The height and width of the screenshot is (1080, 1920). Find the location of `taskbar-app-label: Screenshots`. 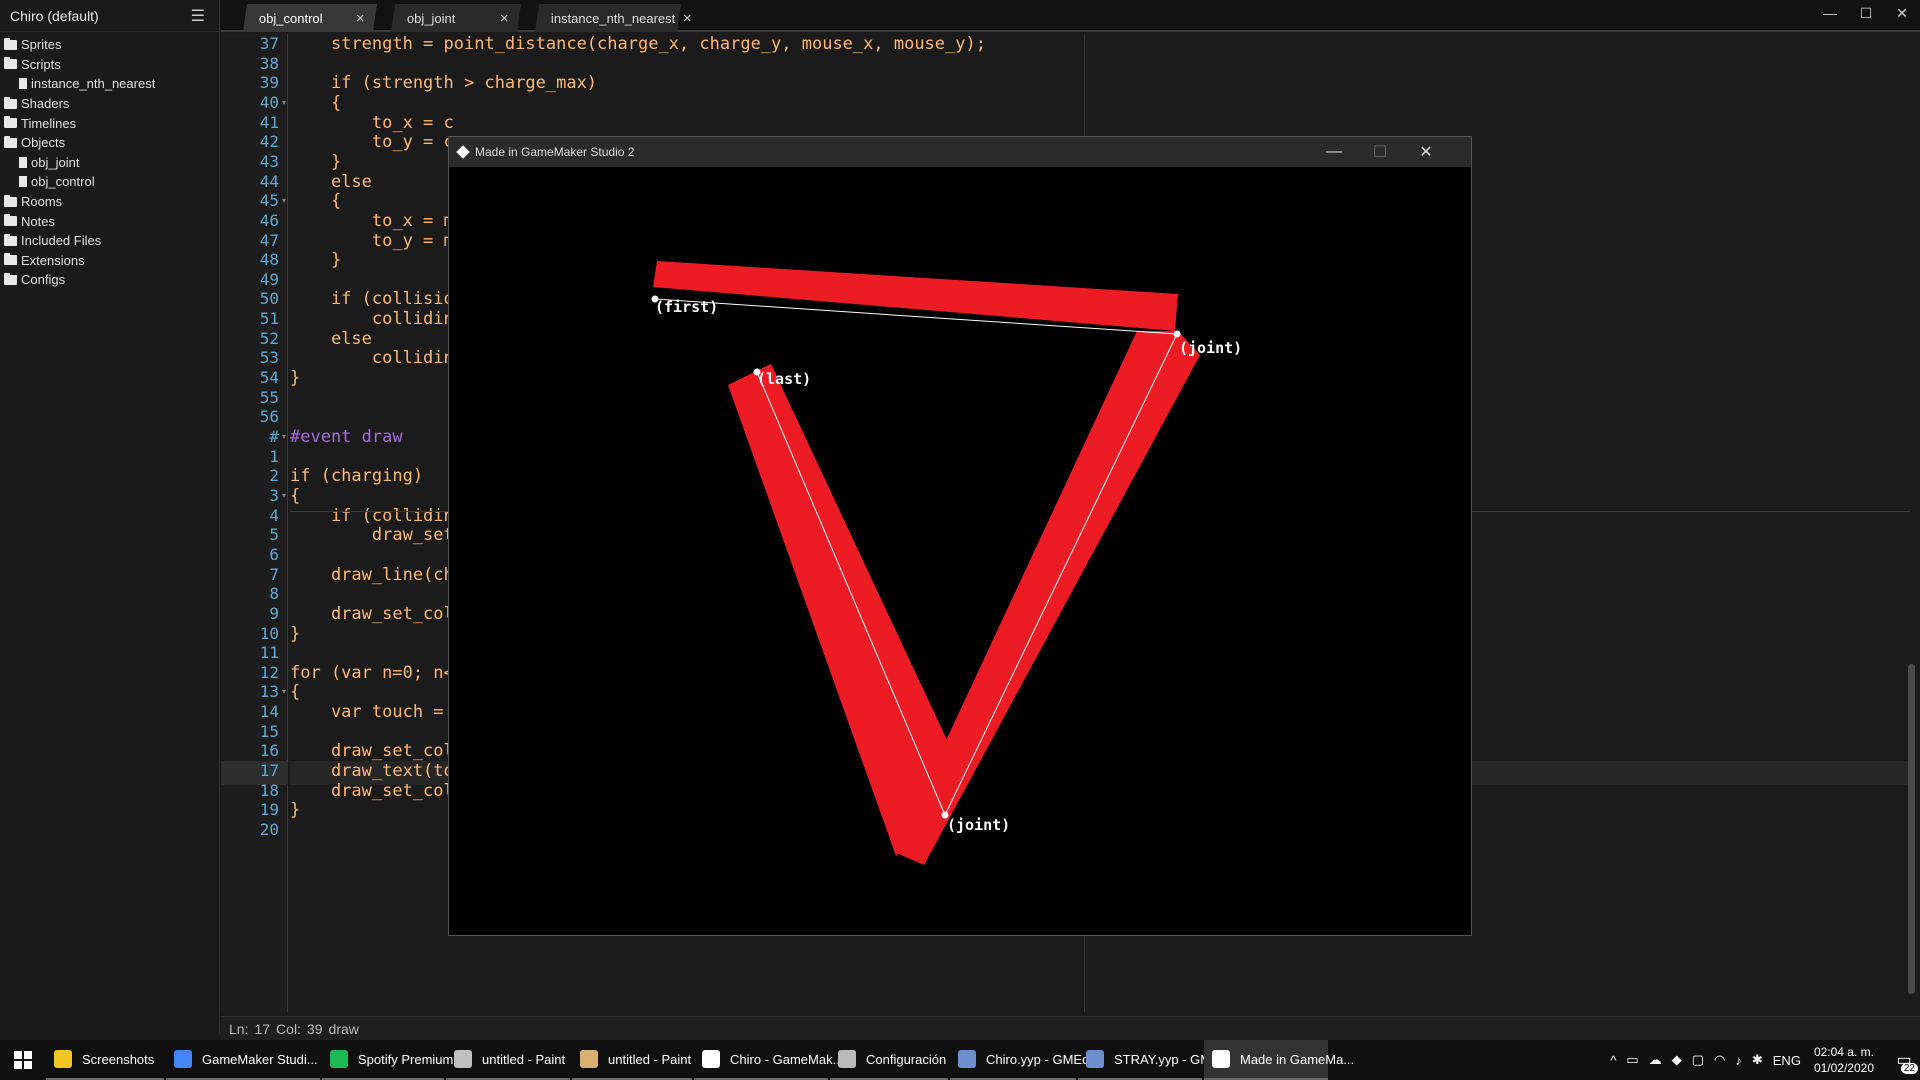

taskbar-app-label: Screenshots is located at coordinates (118, 1059).